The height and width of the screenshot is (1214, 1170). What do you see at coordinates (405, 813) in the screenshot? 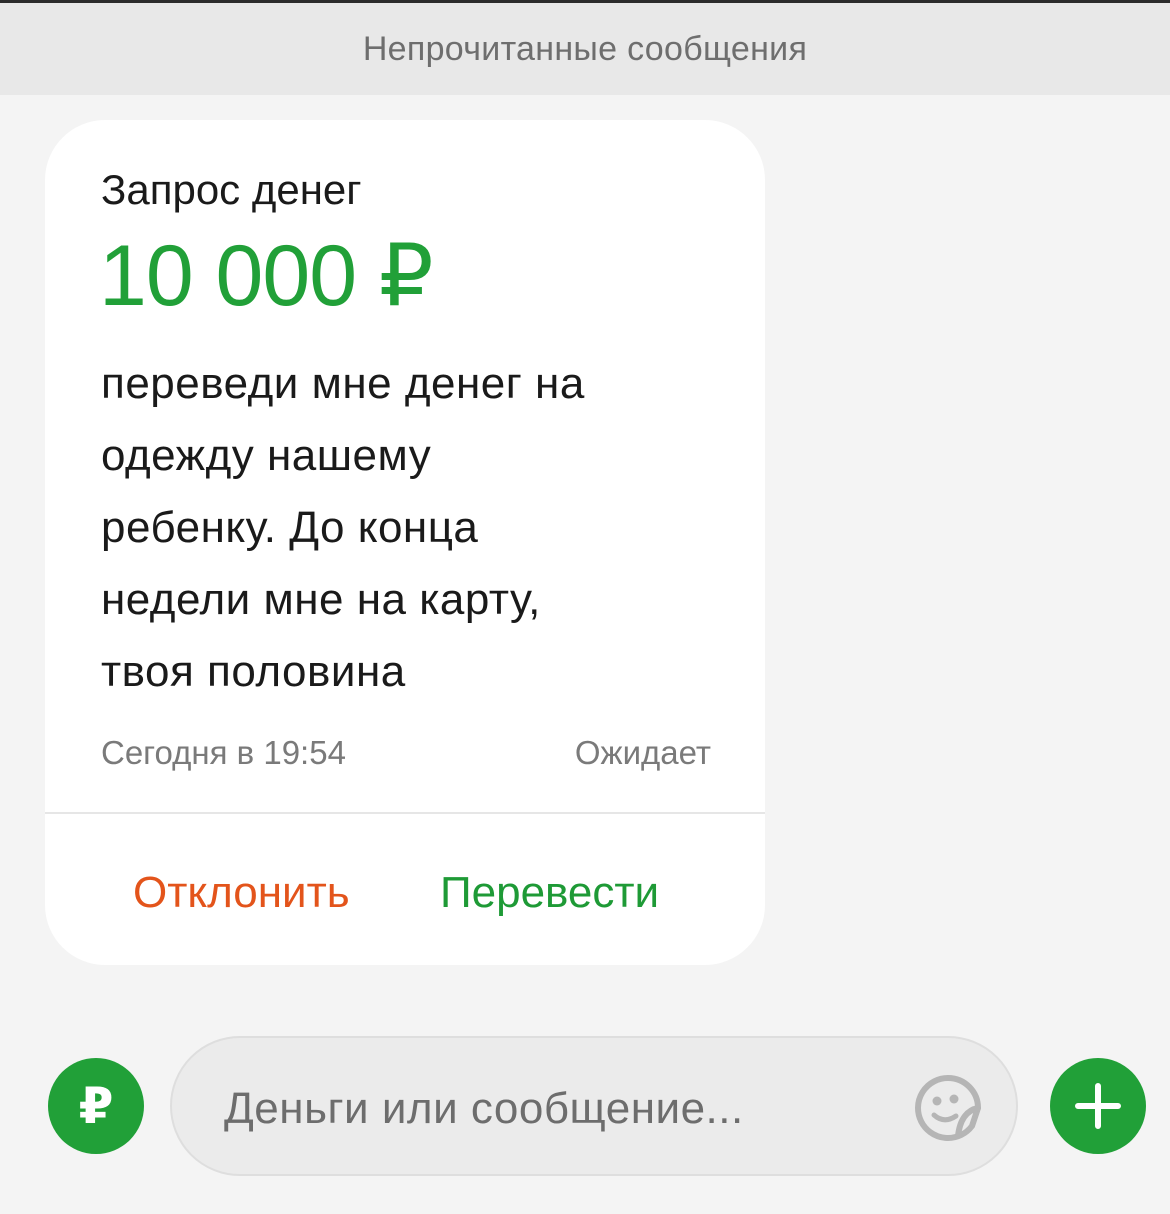
I see `card-divider` at bounding box center [405, 813].